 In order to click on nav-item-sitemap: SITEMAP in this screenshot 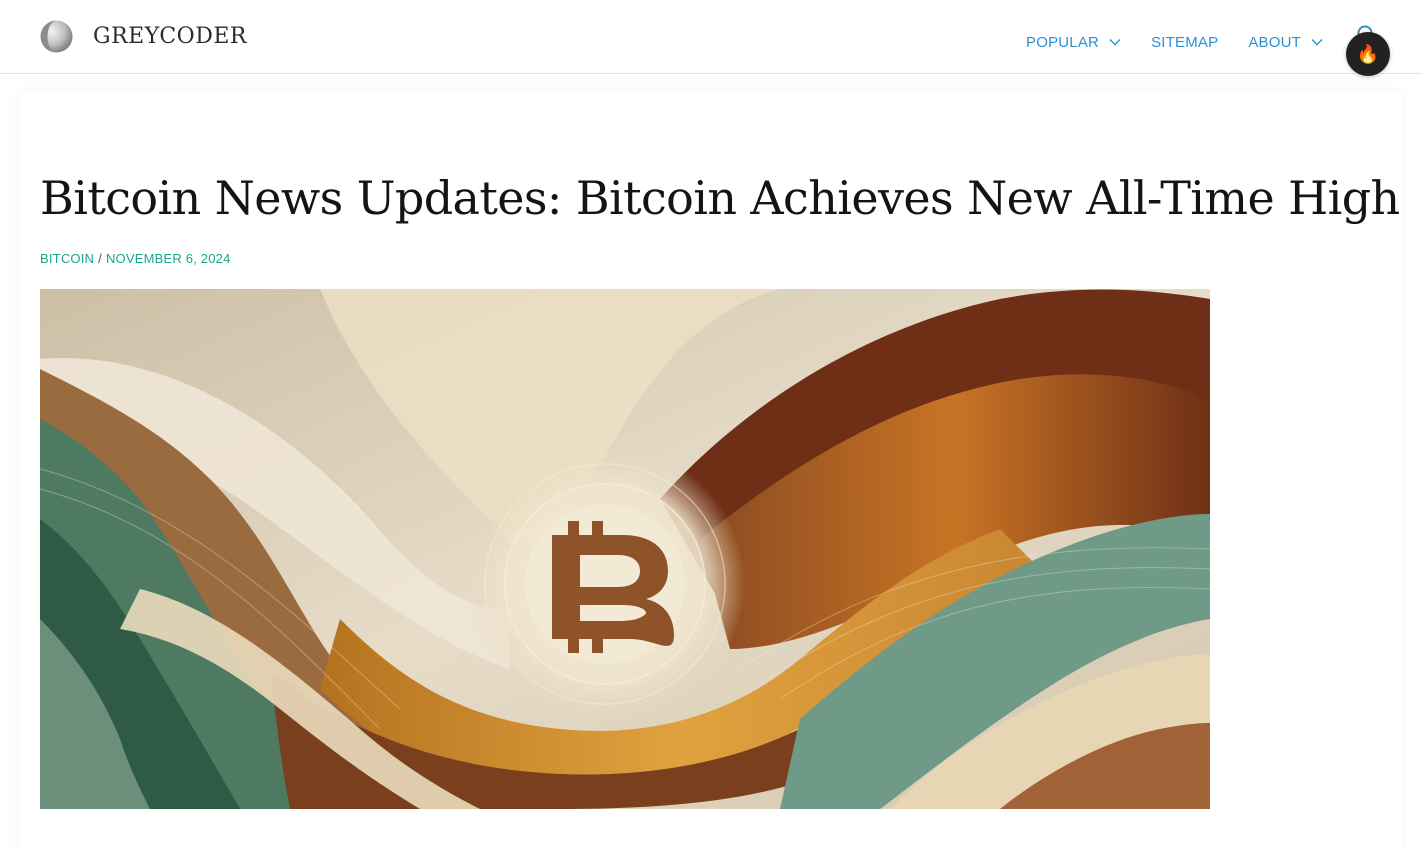, I will do `click(1184, 42)`.